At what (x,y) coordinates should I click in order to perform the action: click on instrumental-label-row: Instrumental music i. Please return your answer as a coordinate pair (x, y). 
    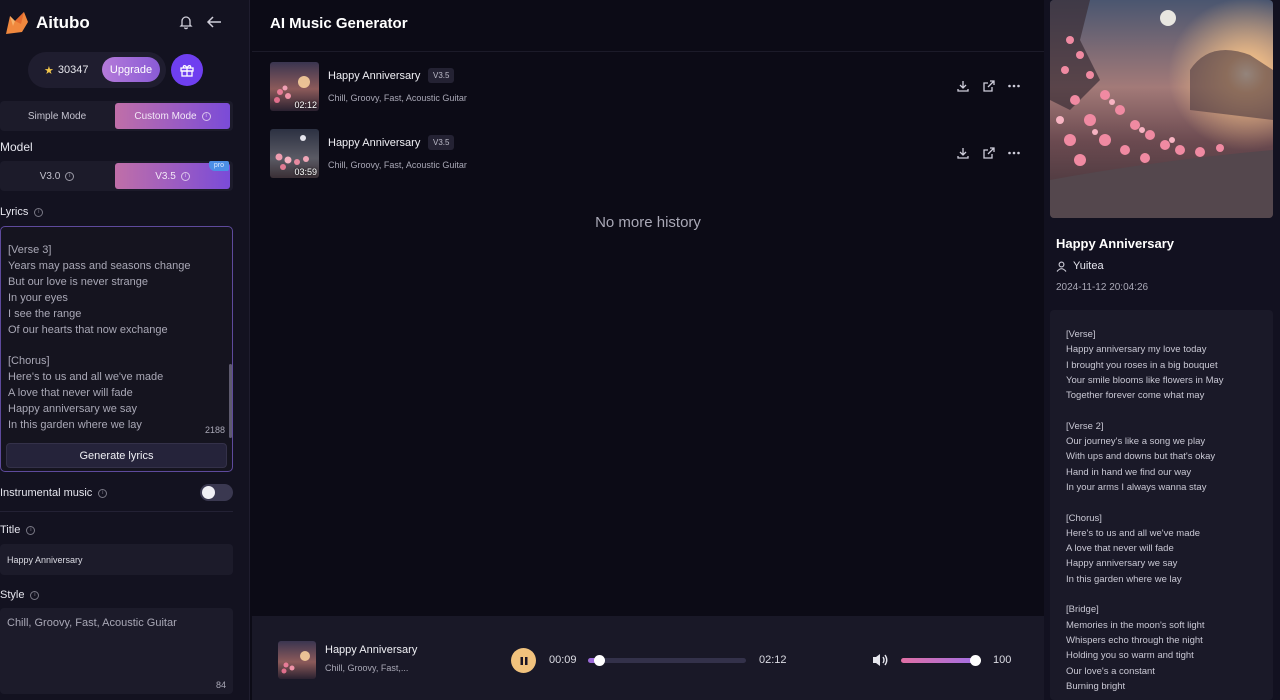
    Looking at the image, I should click on (54, 493).